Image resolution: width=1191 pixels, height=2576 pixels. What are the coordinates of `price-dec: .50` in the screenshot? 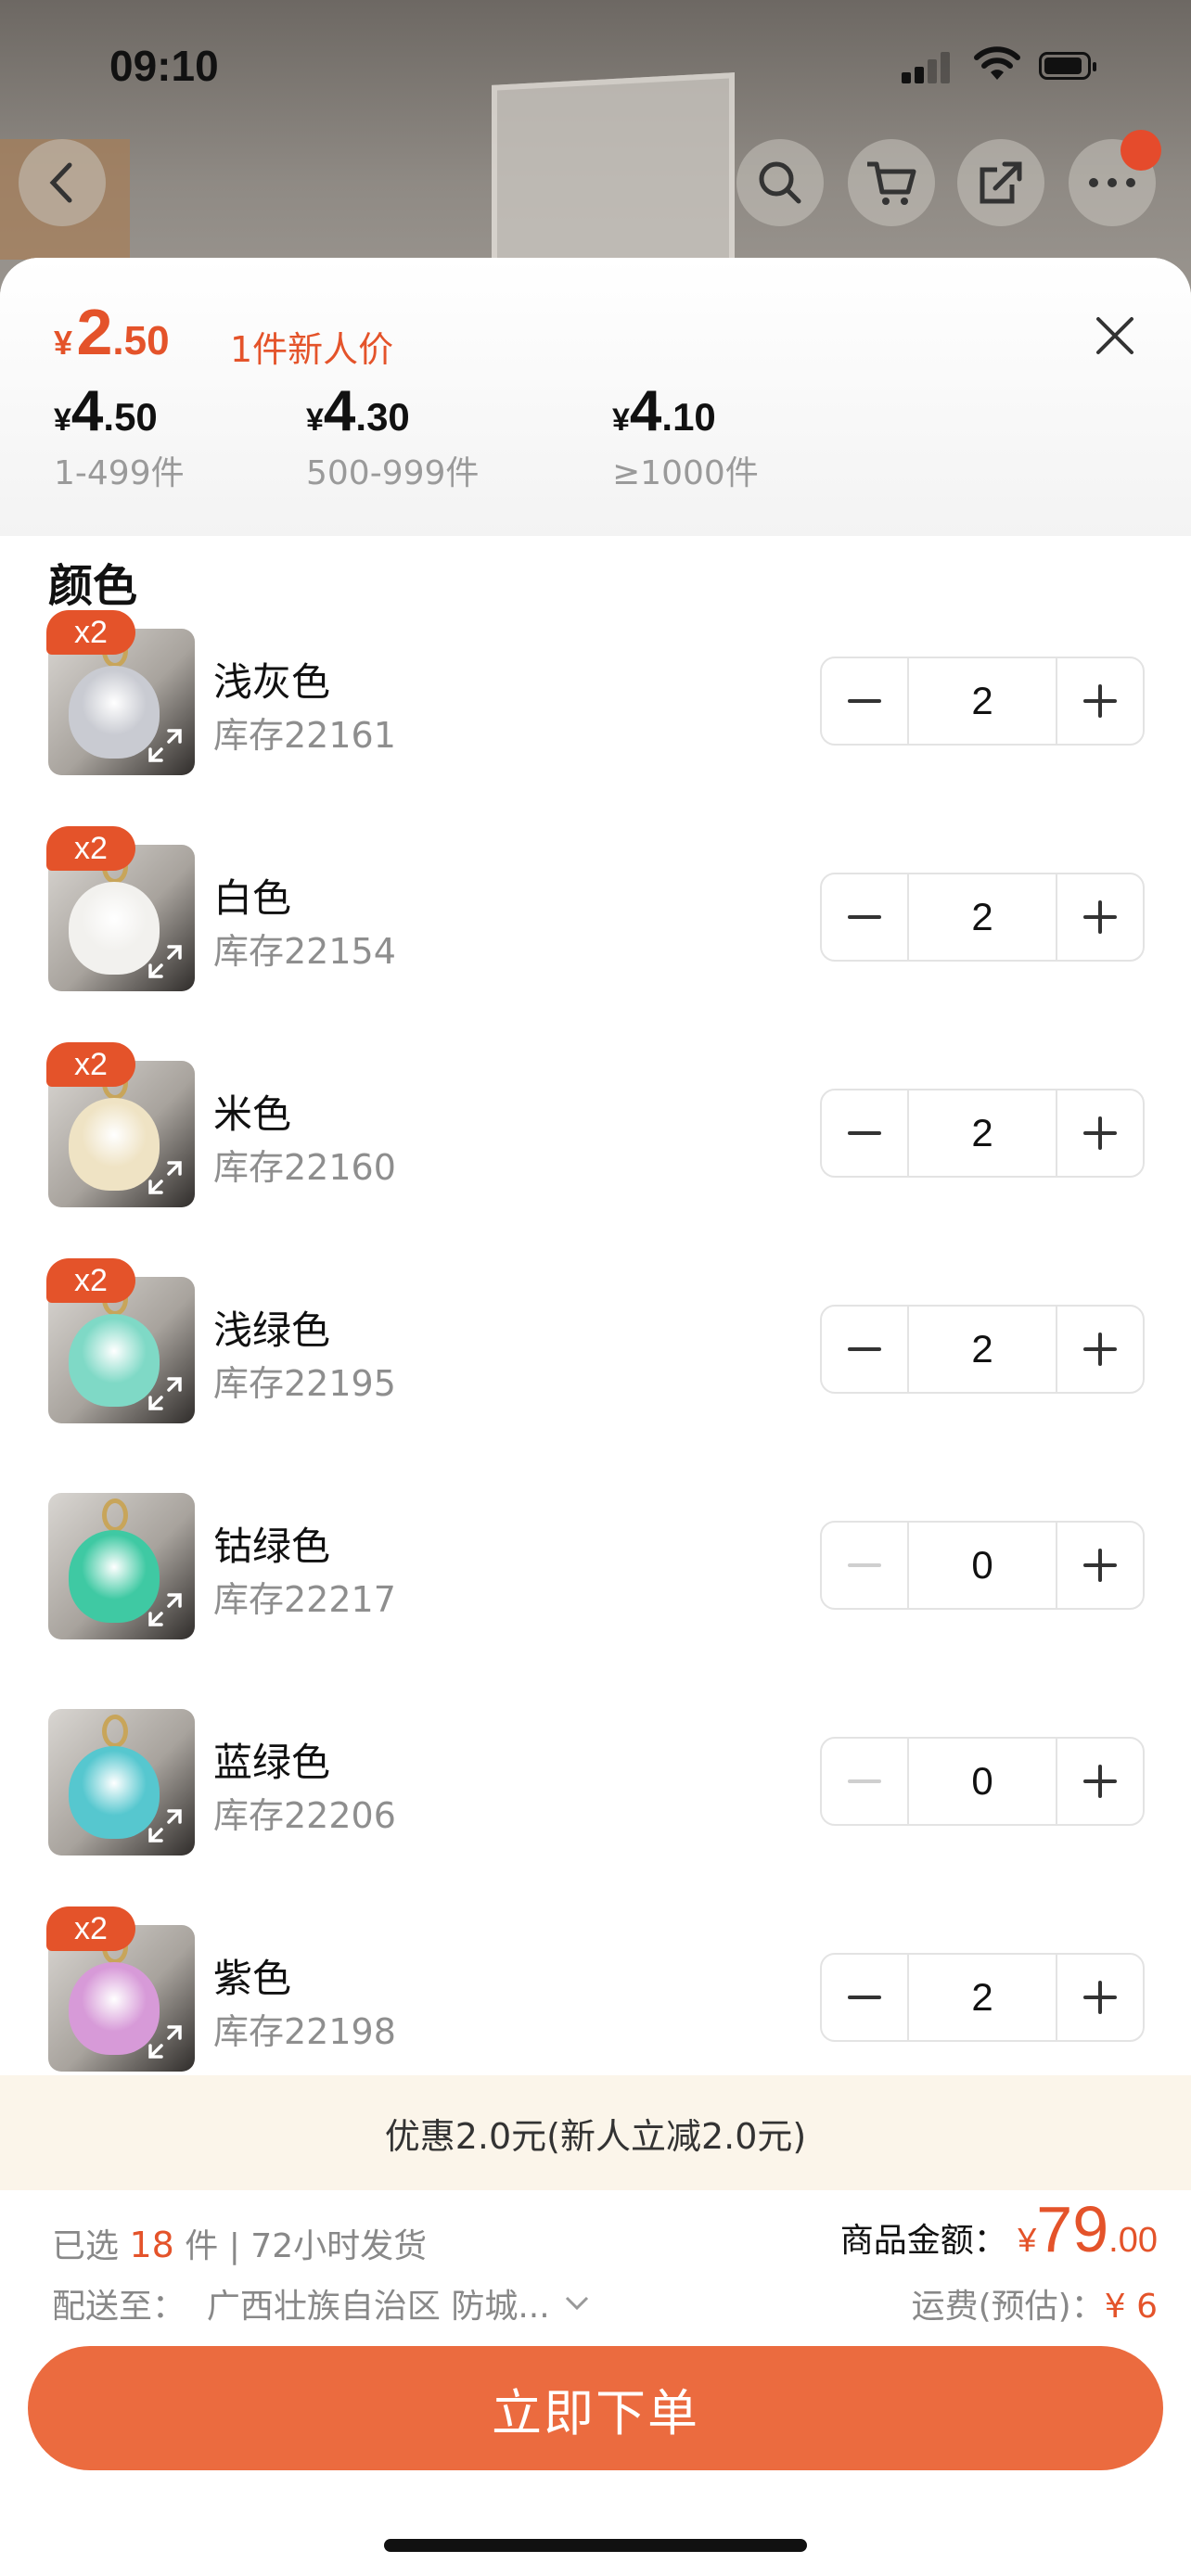 It's located at (141, 341).